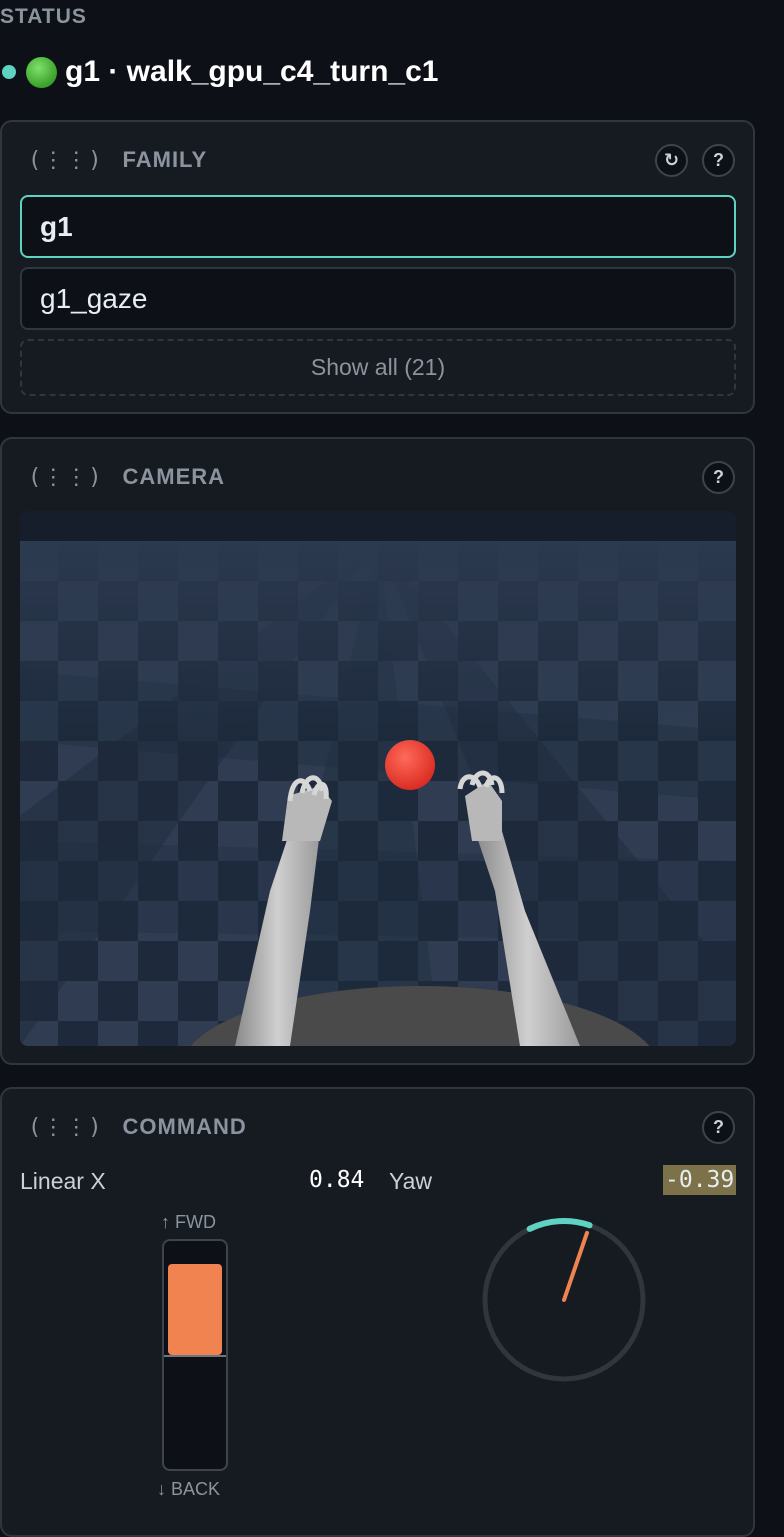 Image resolution: width=784 pixels, height=1537 pixels. I want to click on yaw-dial, so click(564, 1300).